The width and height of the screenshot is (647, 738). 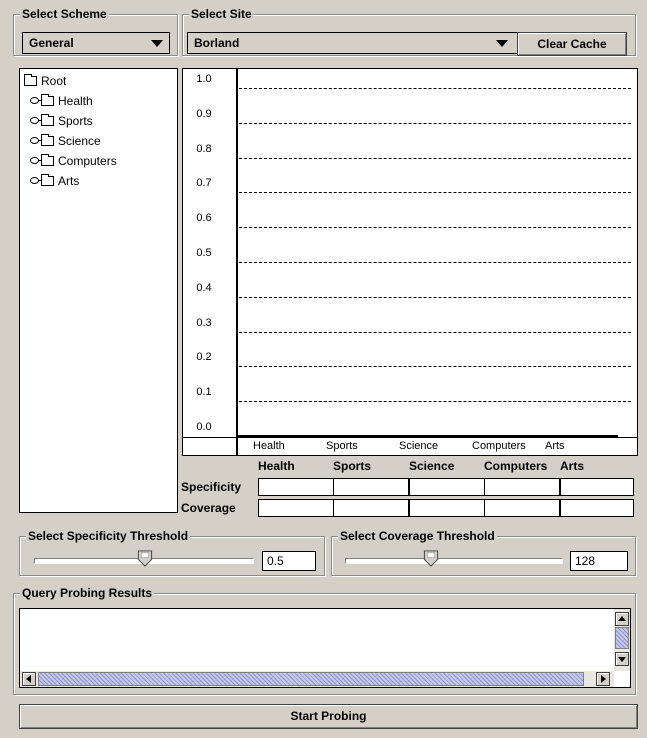 I want to click on vertical-scrollbar, so click(x=622, y=640).